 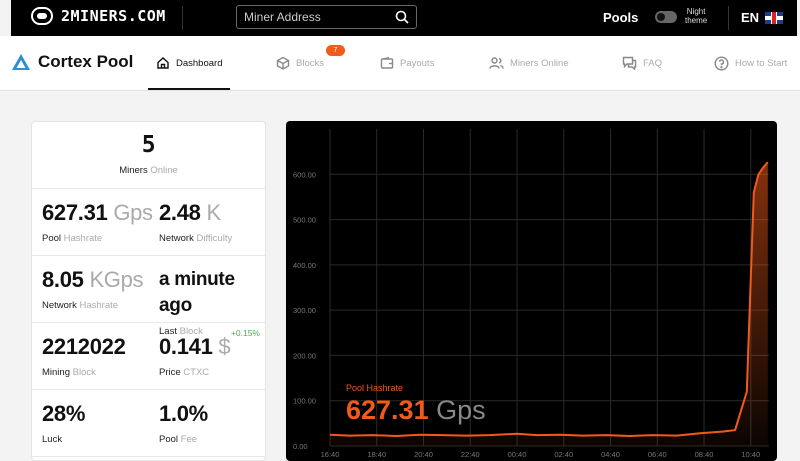 I want to click on cube-icon, so click(x=283, y=63).